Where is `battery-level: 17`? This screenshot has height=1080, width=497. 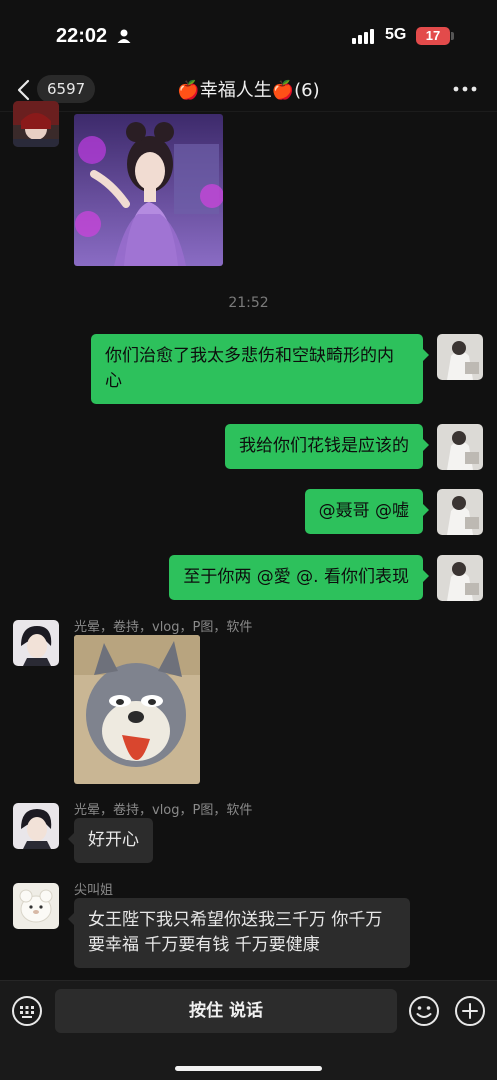 battery-level: 17 is located at coordinates (433, 36).